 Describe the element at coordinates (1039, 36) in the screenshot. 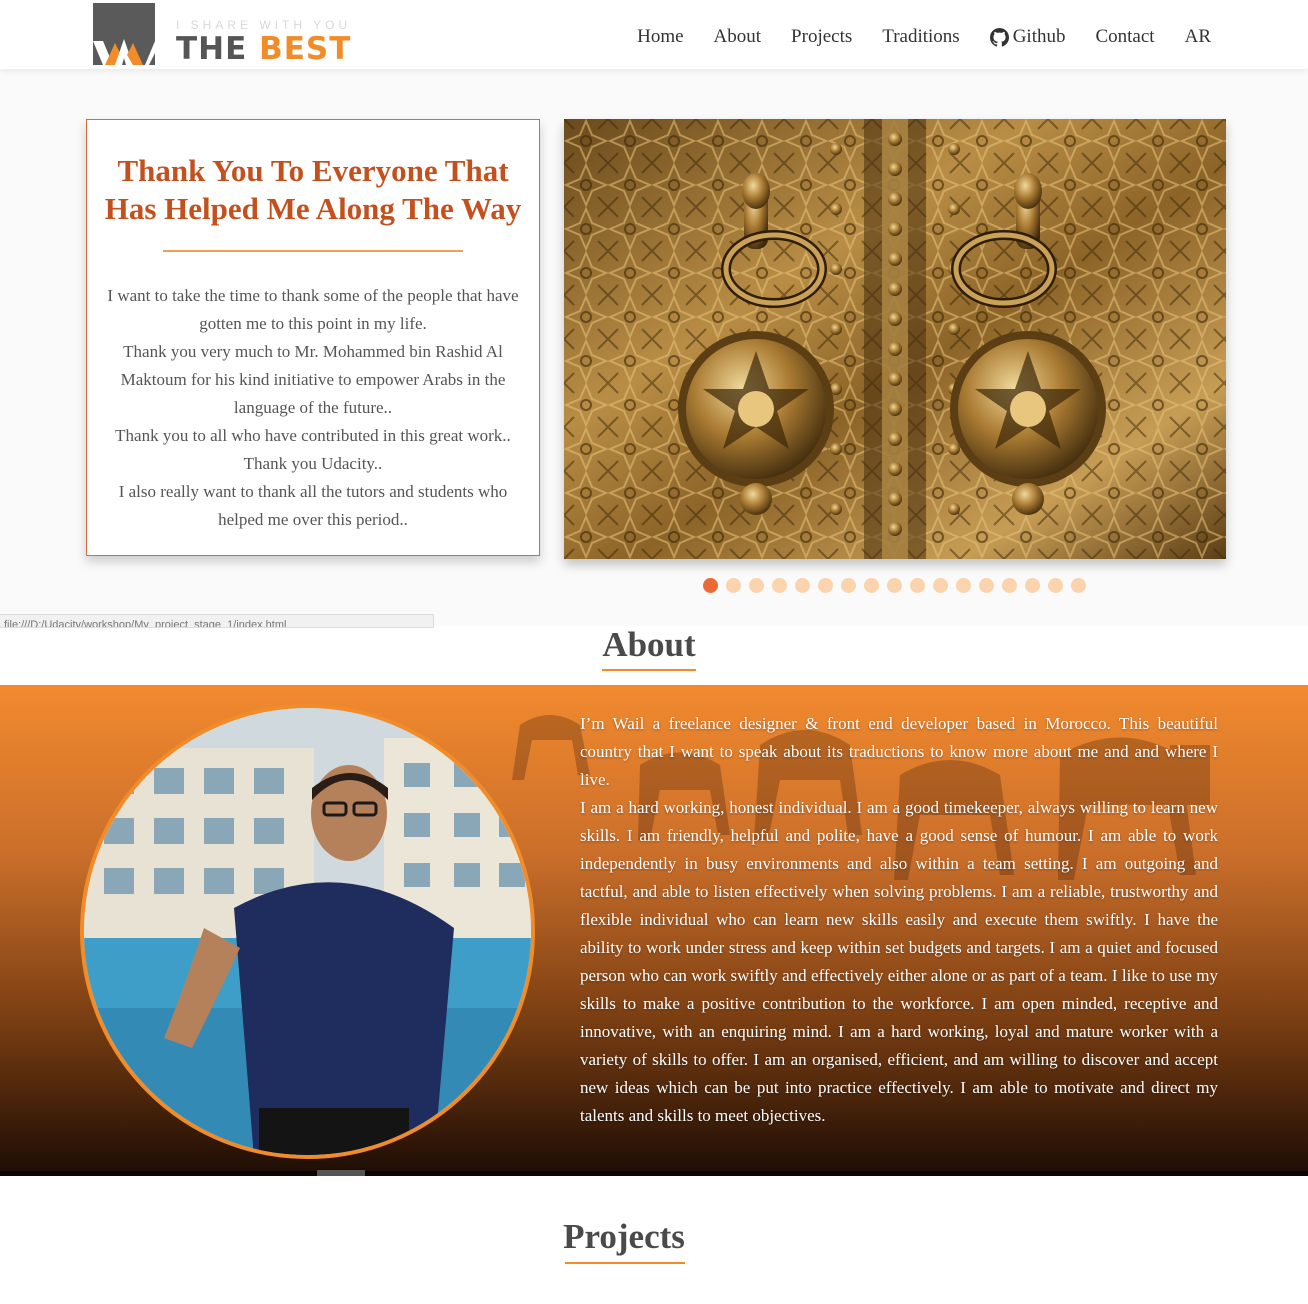

I see `nav-github-label: Github` at that location.